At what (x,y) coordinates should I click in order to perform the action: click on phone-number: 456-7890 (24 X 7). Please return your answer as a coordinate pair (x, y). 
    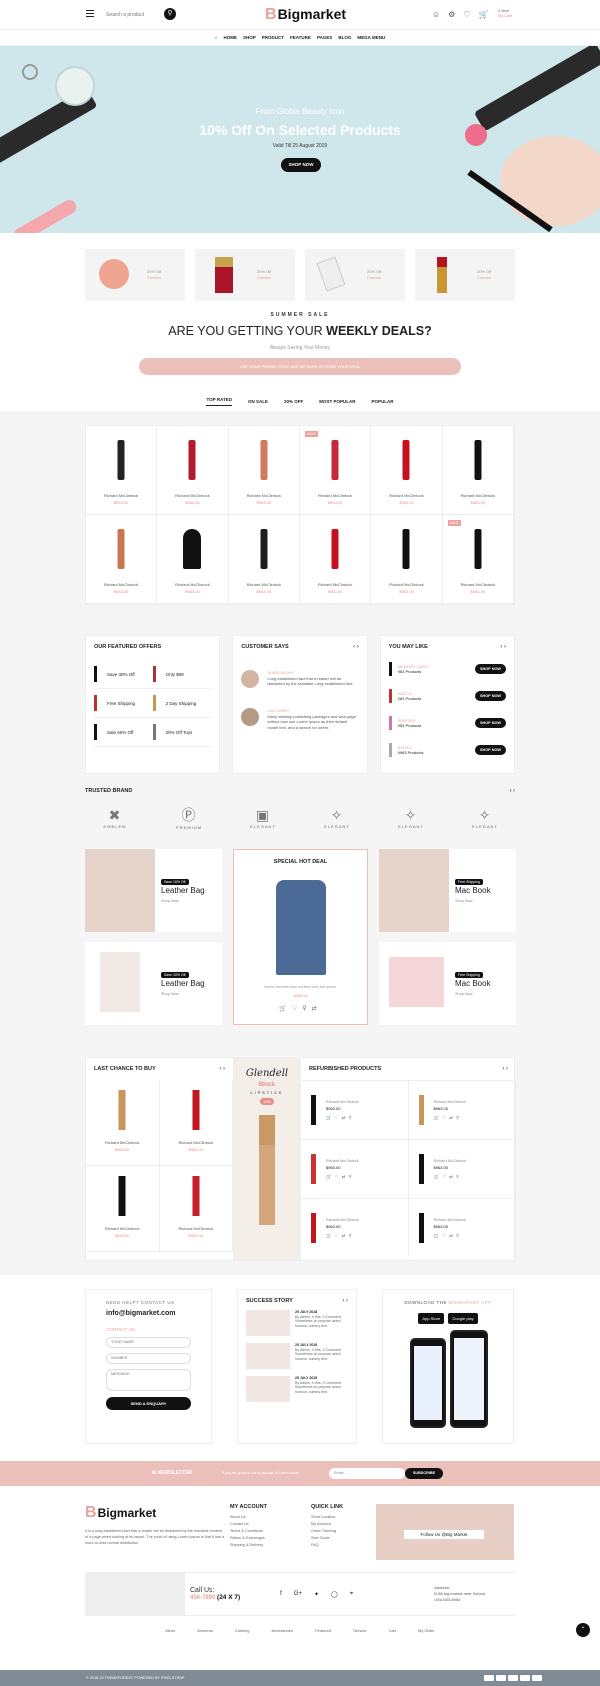
    Looking at the image, I should click on (215, 1597).